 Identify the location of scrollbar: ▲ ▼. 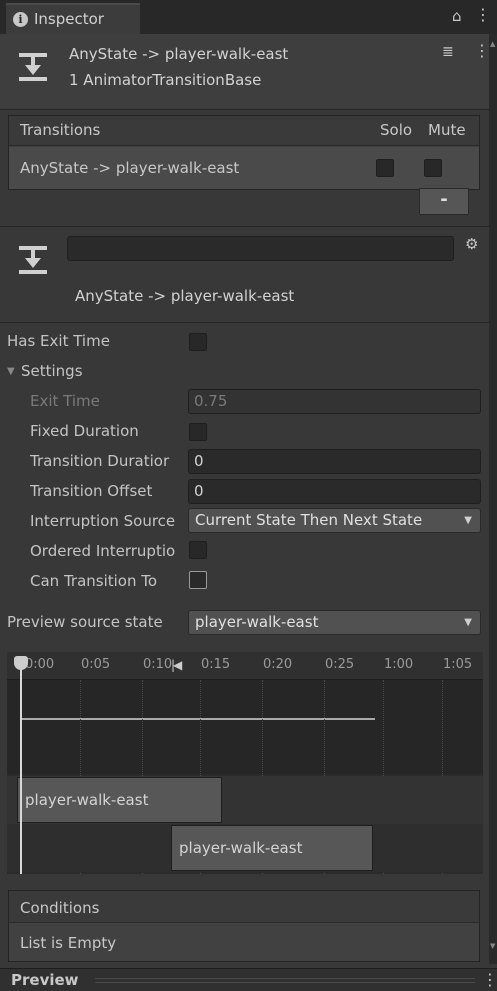
(493, 499).